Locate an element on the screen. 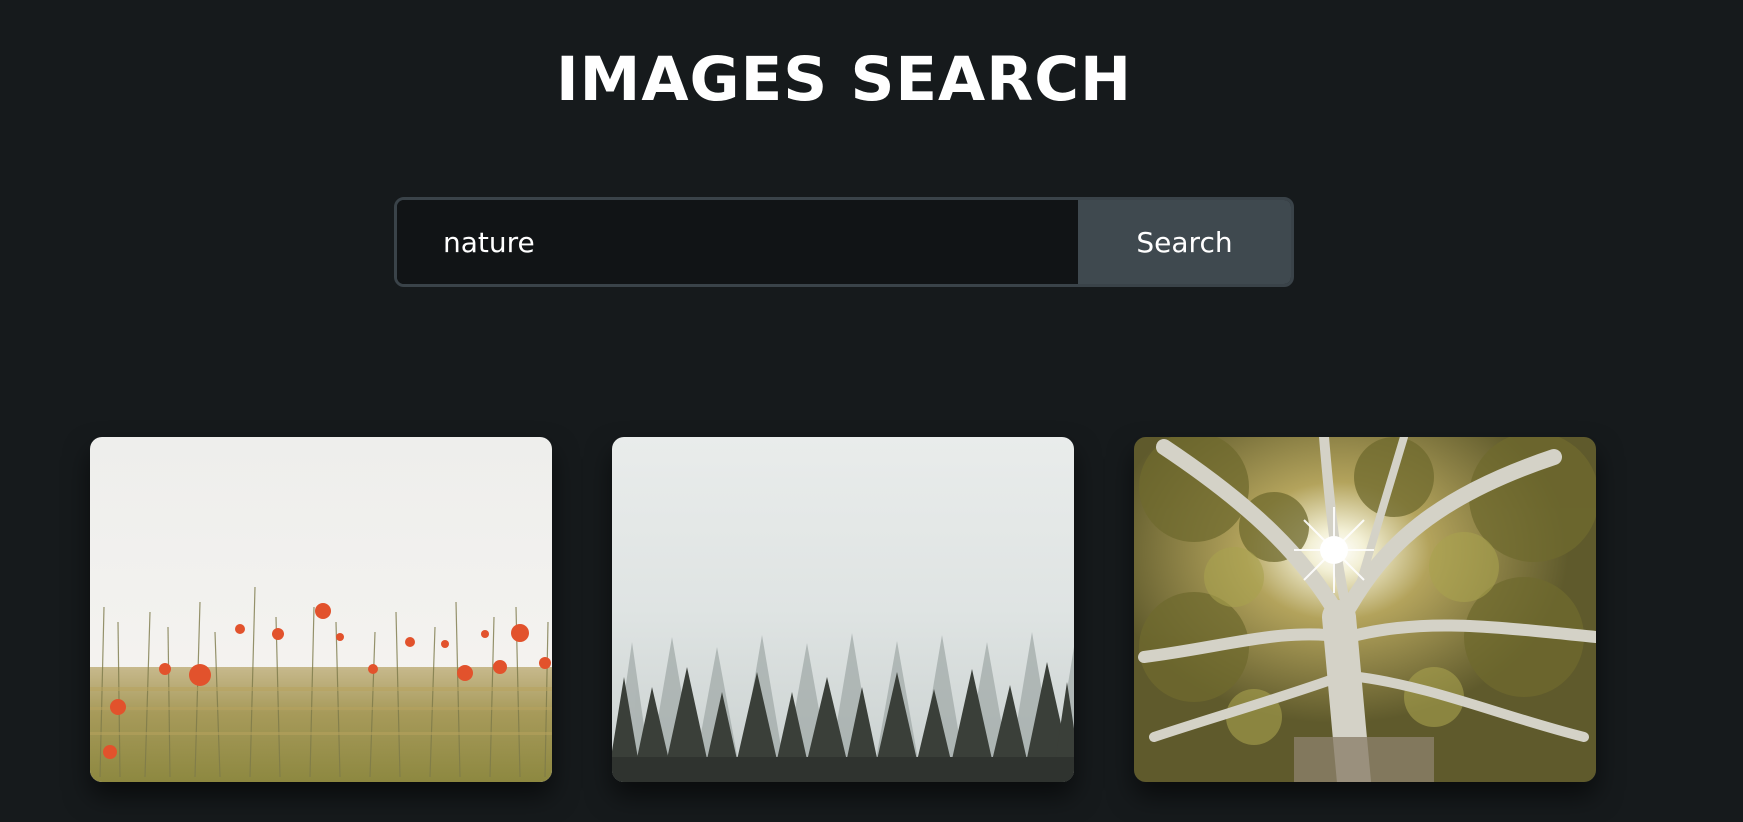  sunlit-tree-image is located at coordinates (1365, 609).